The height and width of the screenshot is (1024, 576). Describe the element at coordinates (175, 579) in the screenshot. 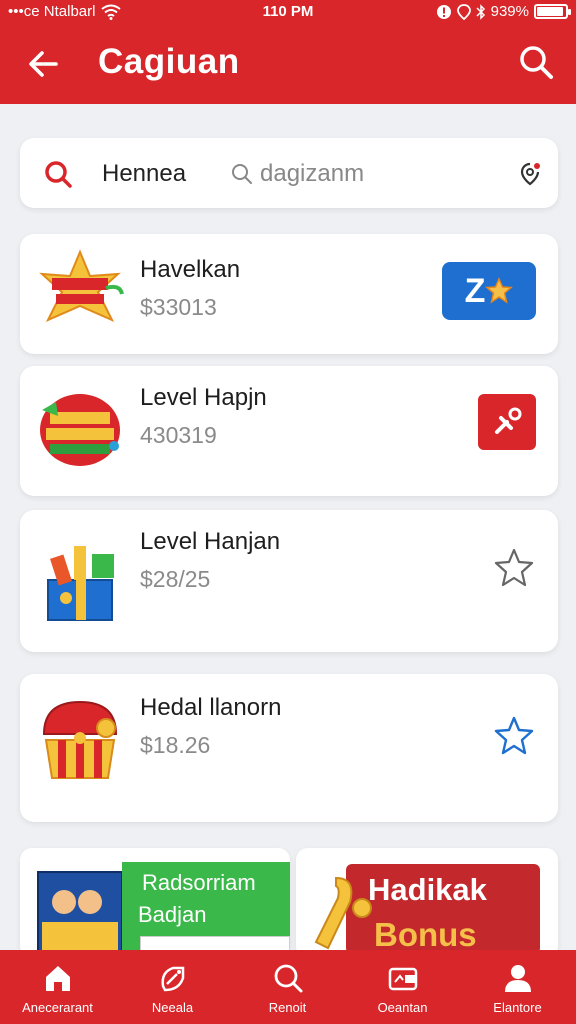

I see `item-price: $28/25` at that location.